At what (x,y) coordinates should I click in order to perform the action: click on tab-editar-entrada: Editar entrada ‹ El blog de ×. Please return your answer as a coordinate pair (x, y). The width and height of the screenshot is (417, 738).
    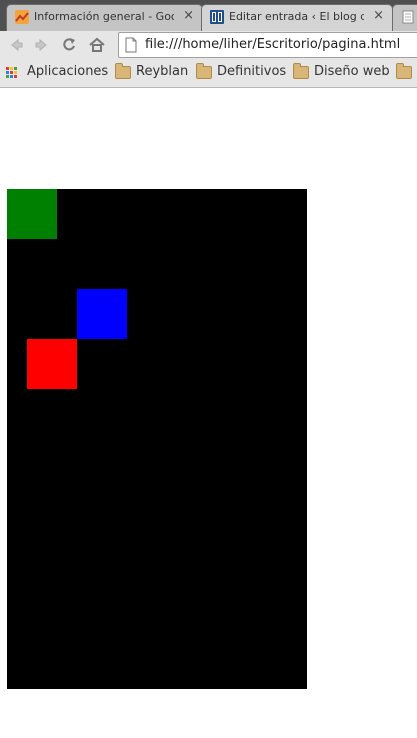
    Looking at the image, I should click on (297, 17).